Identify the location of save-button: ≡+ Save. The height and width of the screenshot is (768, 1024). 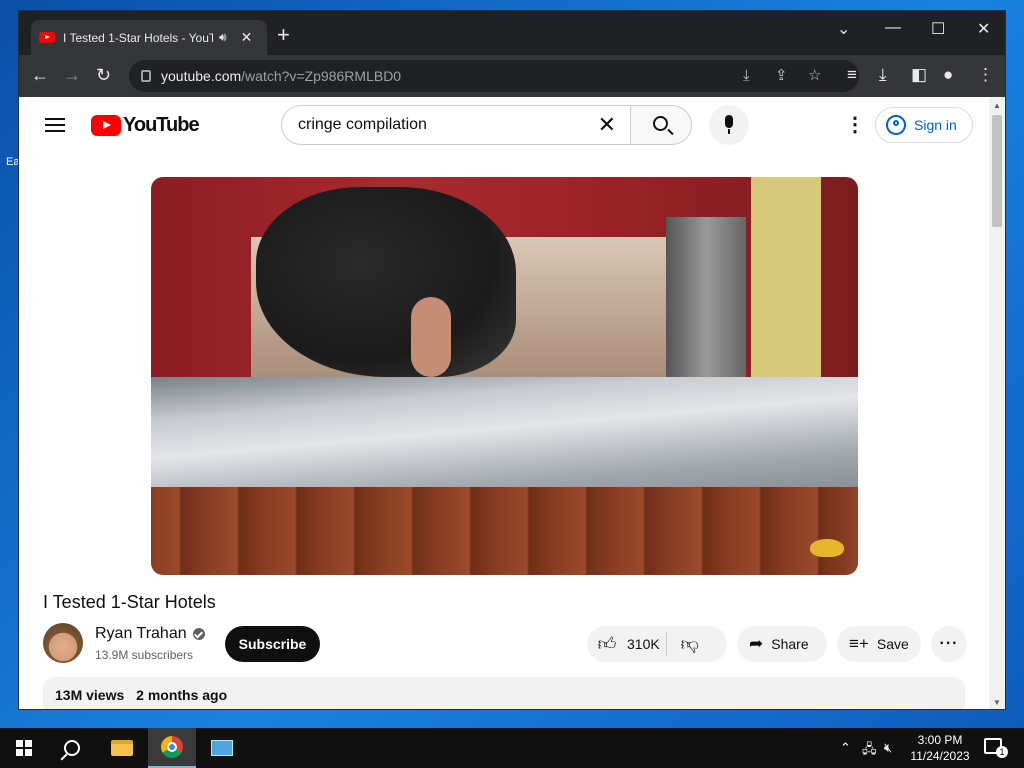
(879, 644).